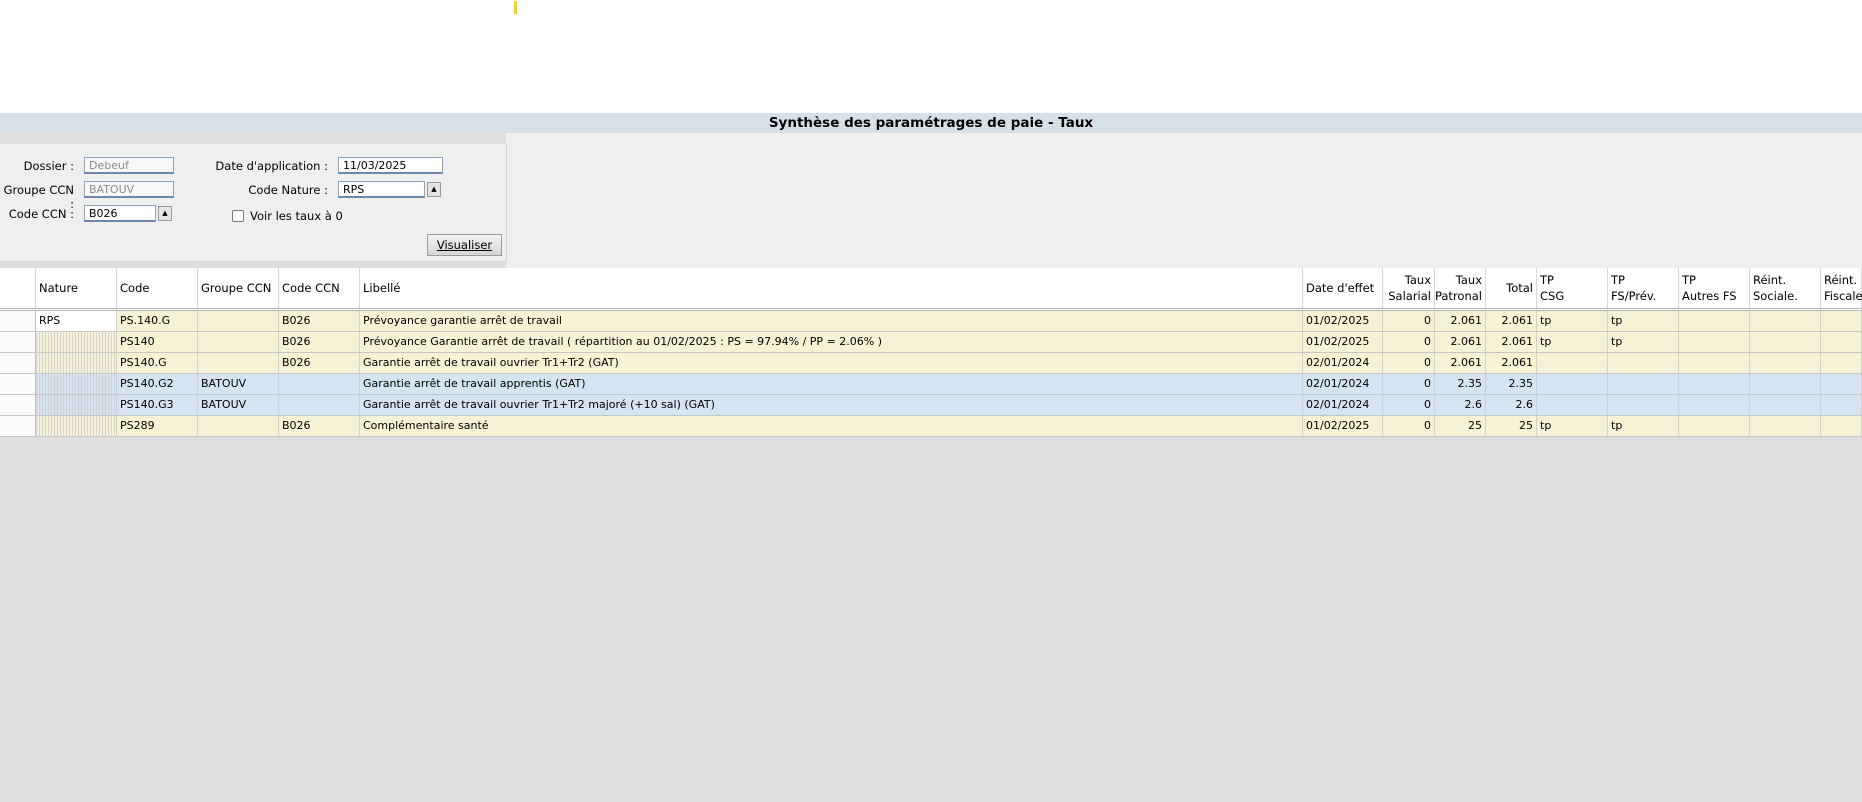  I want to click on cell-csg: tp, so click(1572, 426).